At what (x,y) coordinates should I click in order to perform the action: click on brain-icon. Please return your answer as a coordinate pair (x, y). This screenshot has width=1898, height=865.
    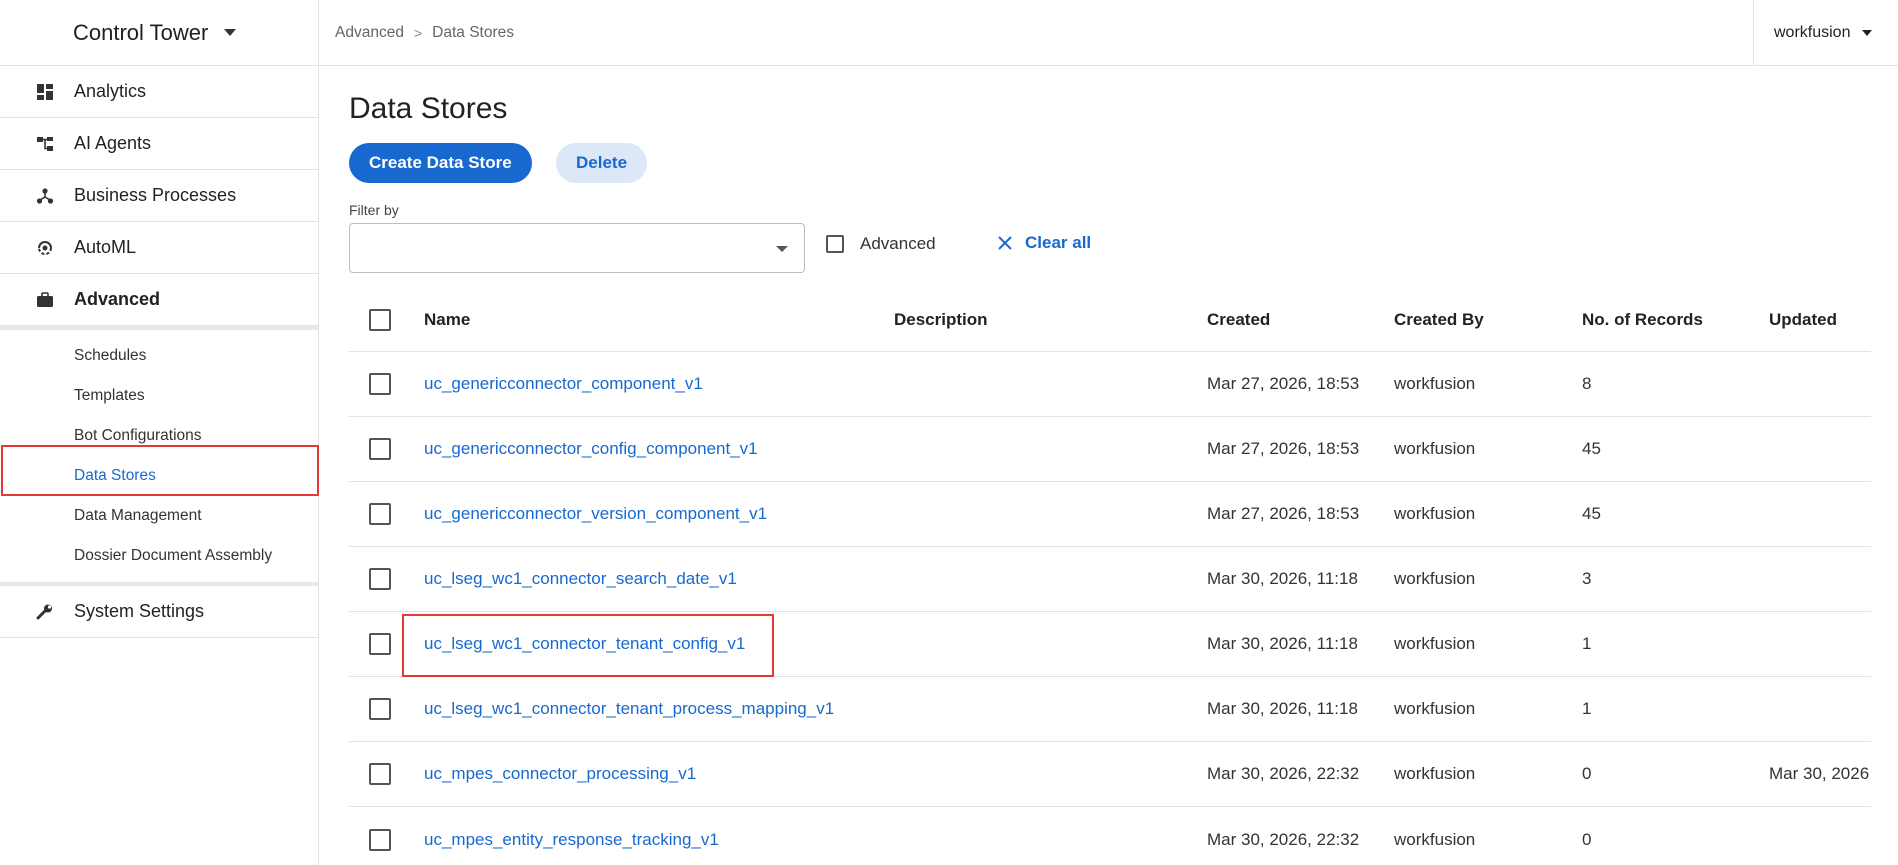
    Looking at the image, I should click on (45, 248).